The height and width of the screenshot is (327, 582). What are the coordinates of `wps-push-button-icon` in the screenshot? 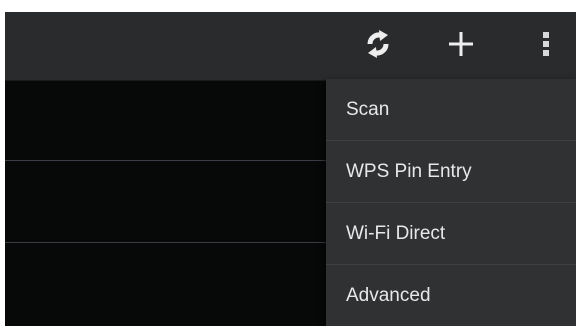 It's located at (378, 46).